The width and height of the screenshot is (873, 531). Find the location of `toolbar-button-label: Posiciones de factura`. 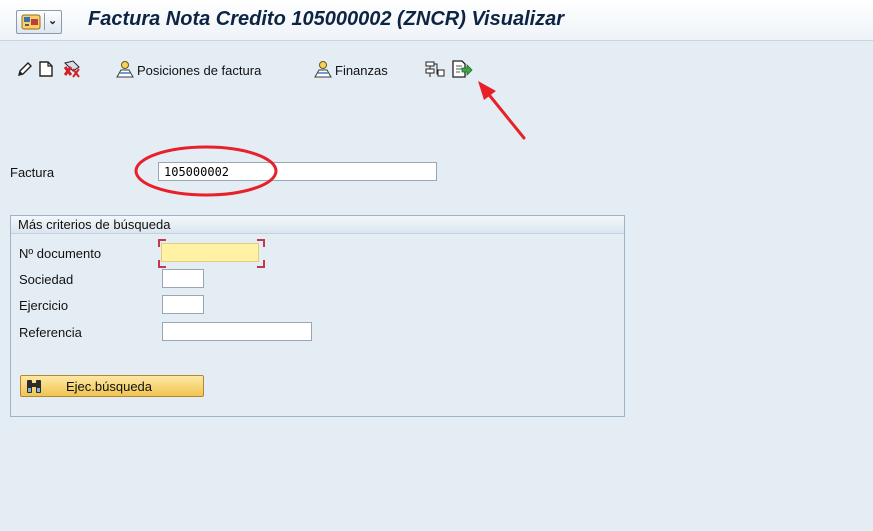

toolbar-button-label: Posiciones de factura is located at coordinates (199, 70).